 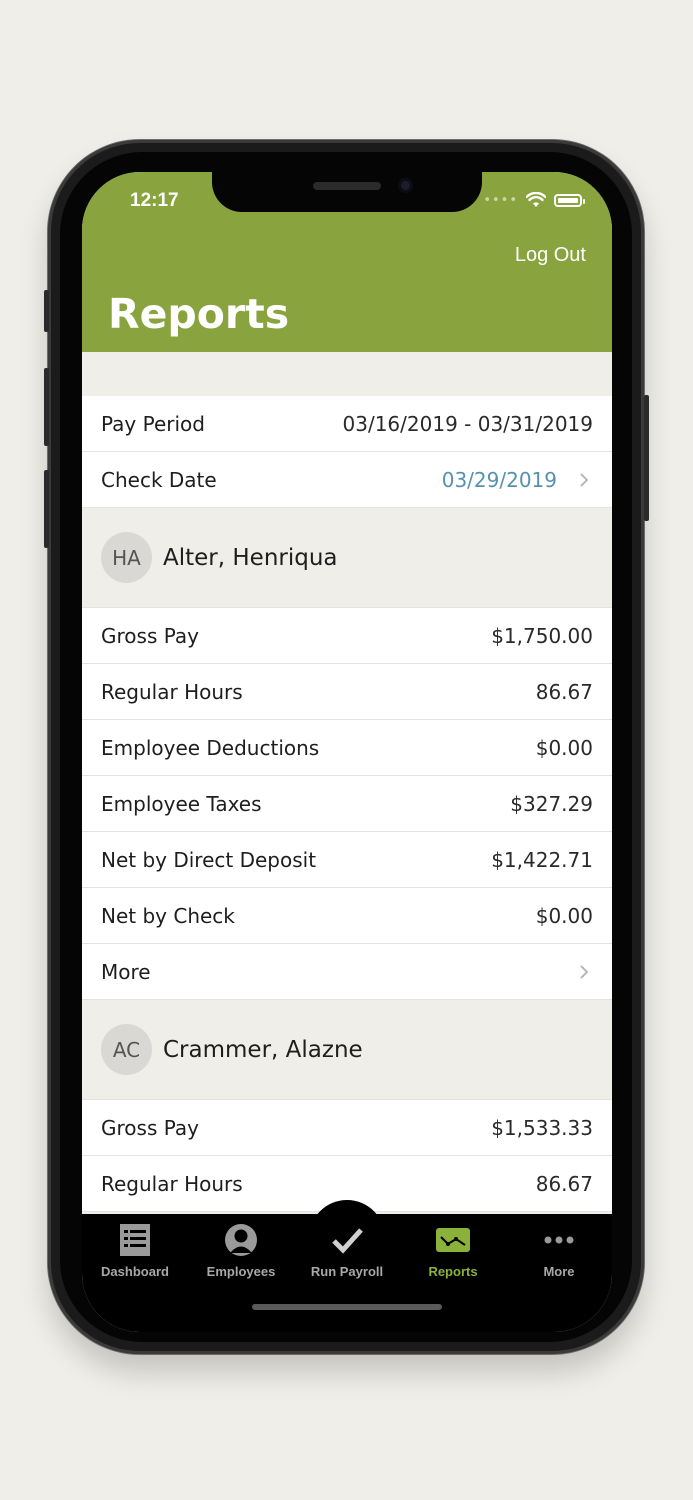 I want to click on tab-label: More, so click(x=559, y=1271).